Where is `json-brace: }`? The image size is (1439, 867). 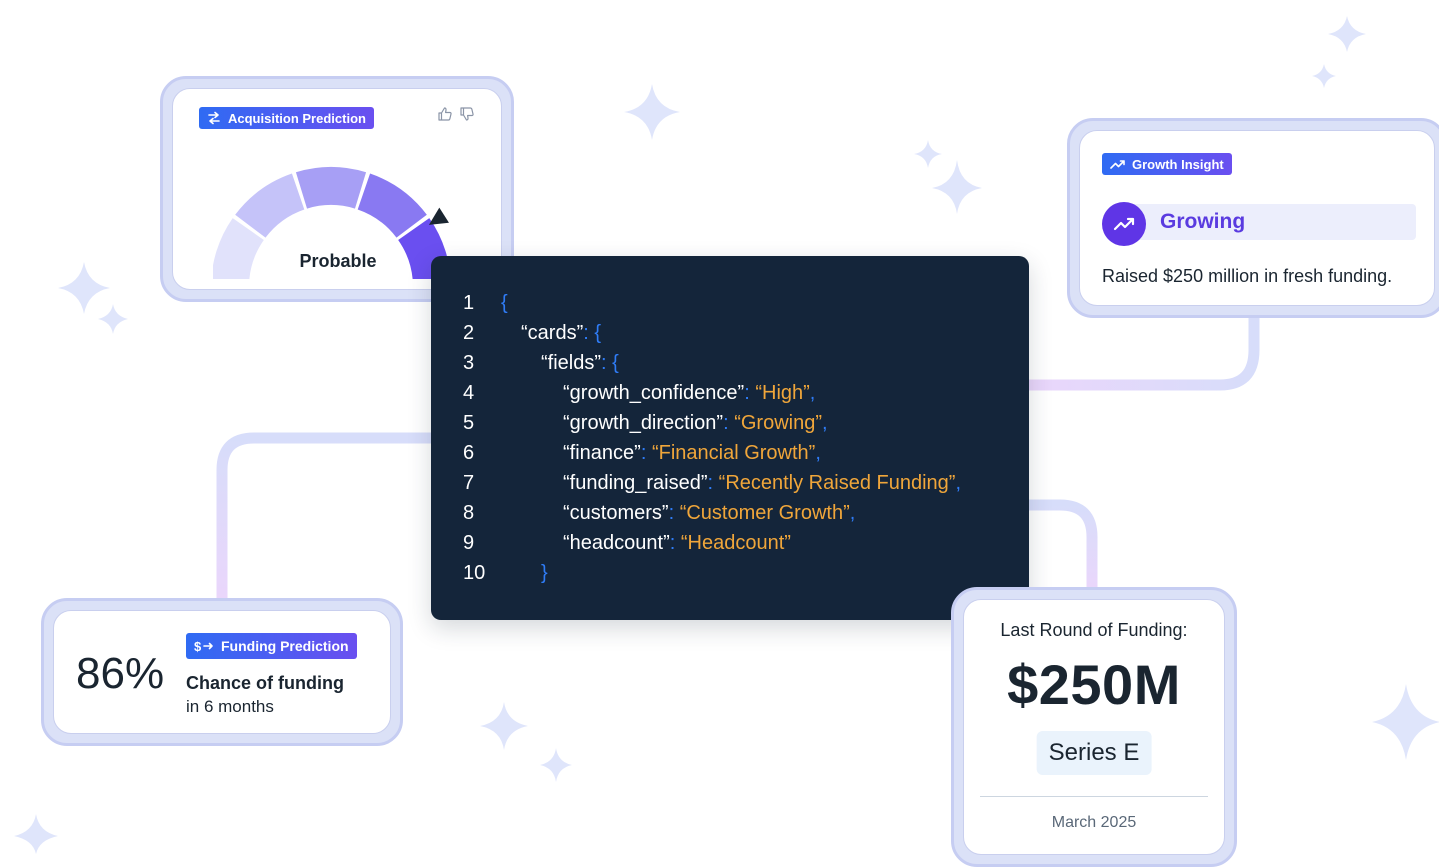 json-brace: } is located at coordinates (544, 573).